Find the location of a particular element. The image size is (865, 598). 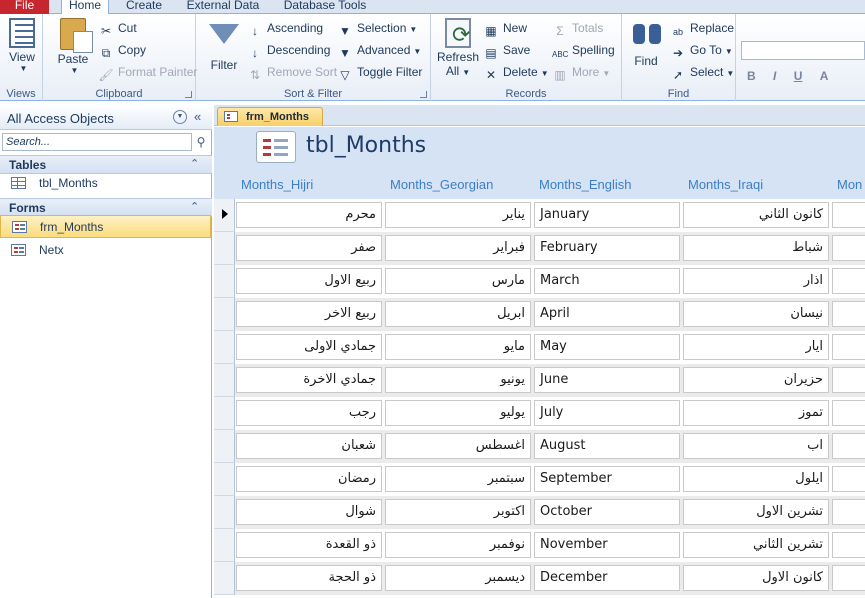

field-iraqi: ايار is located at coordinates (756, 347).